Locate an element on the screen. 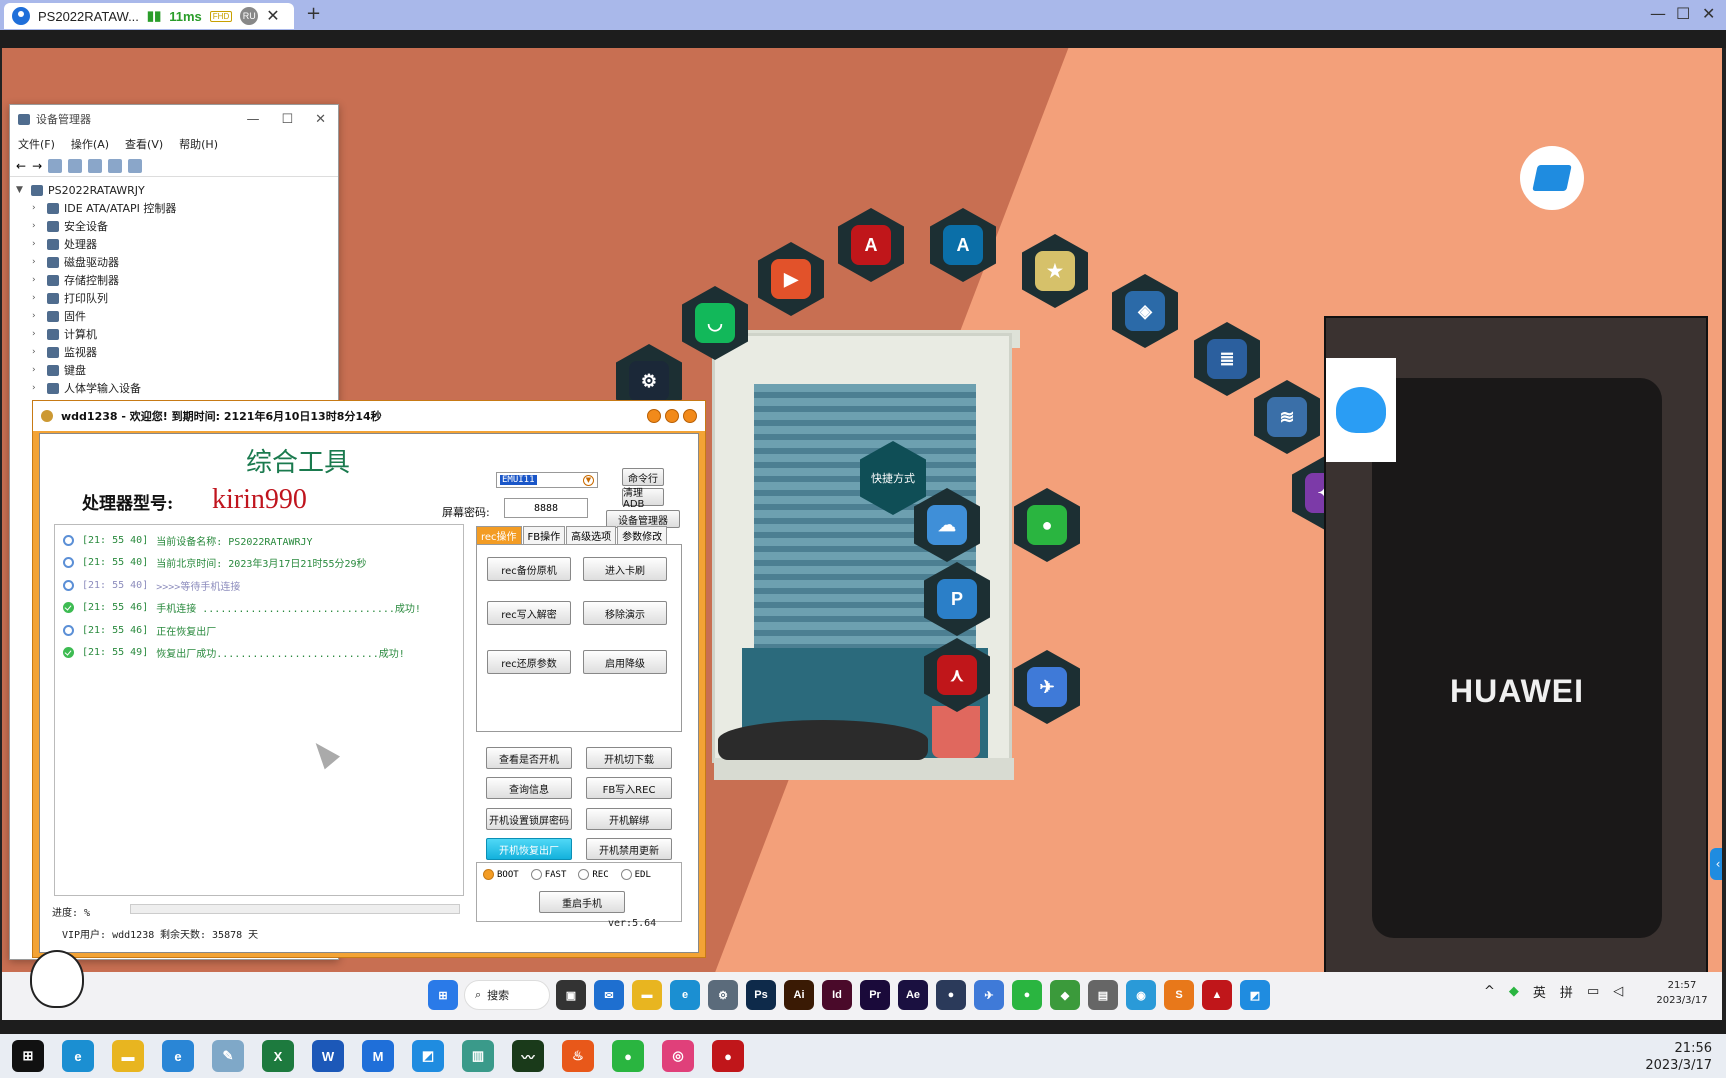  help-icon is located at coordinates (75, 165).